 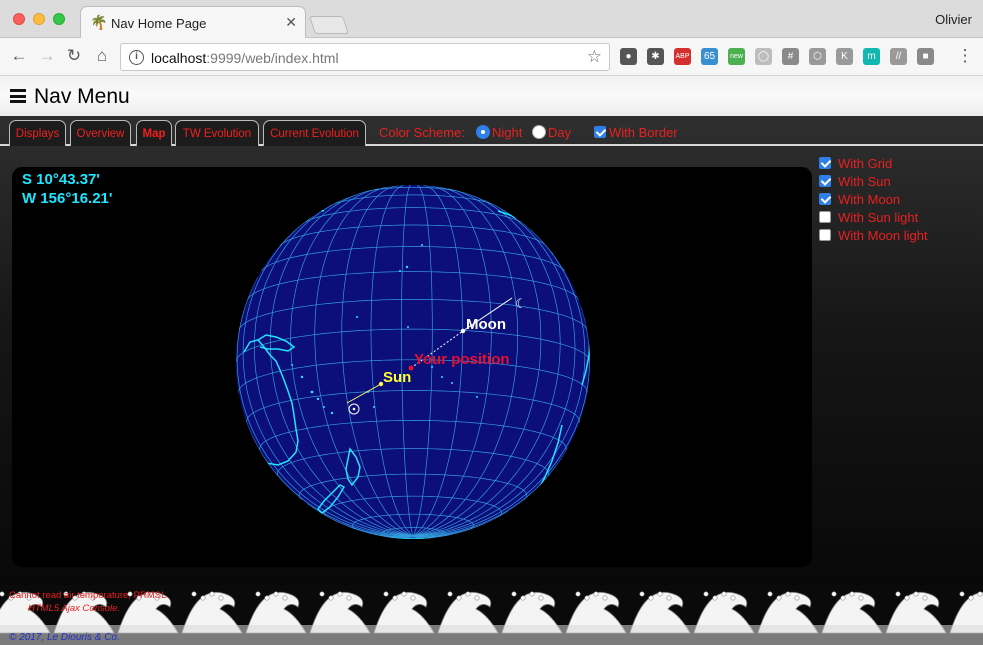 I want to click on moon-point, so click(x=463, y=331).